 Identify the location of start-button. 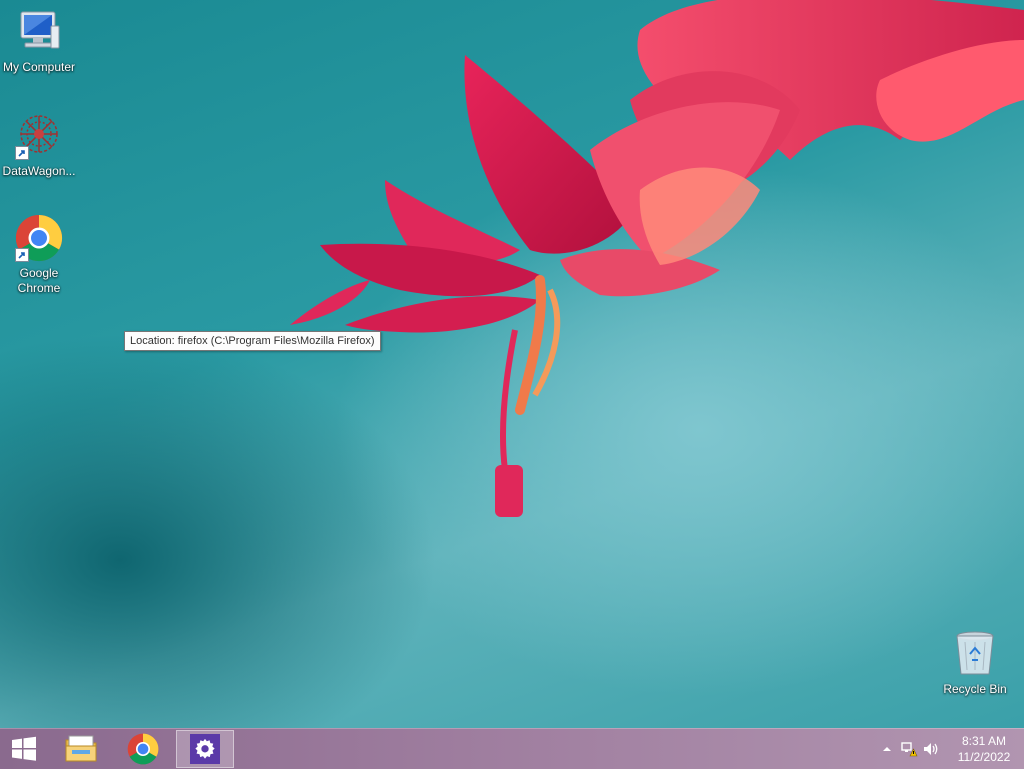
(24, 749).